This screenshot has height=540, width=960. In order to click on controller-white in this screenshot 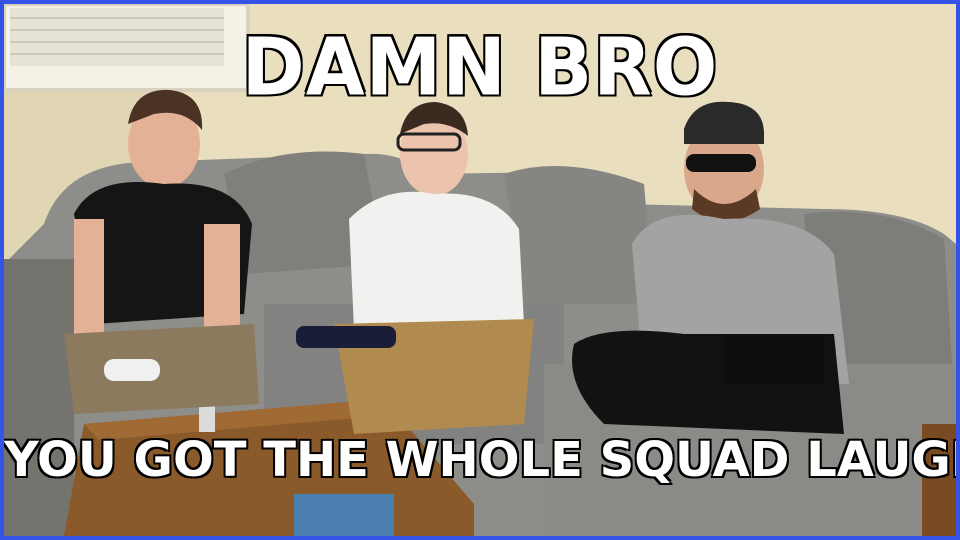, I will do `click(132, 370)`.